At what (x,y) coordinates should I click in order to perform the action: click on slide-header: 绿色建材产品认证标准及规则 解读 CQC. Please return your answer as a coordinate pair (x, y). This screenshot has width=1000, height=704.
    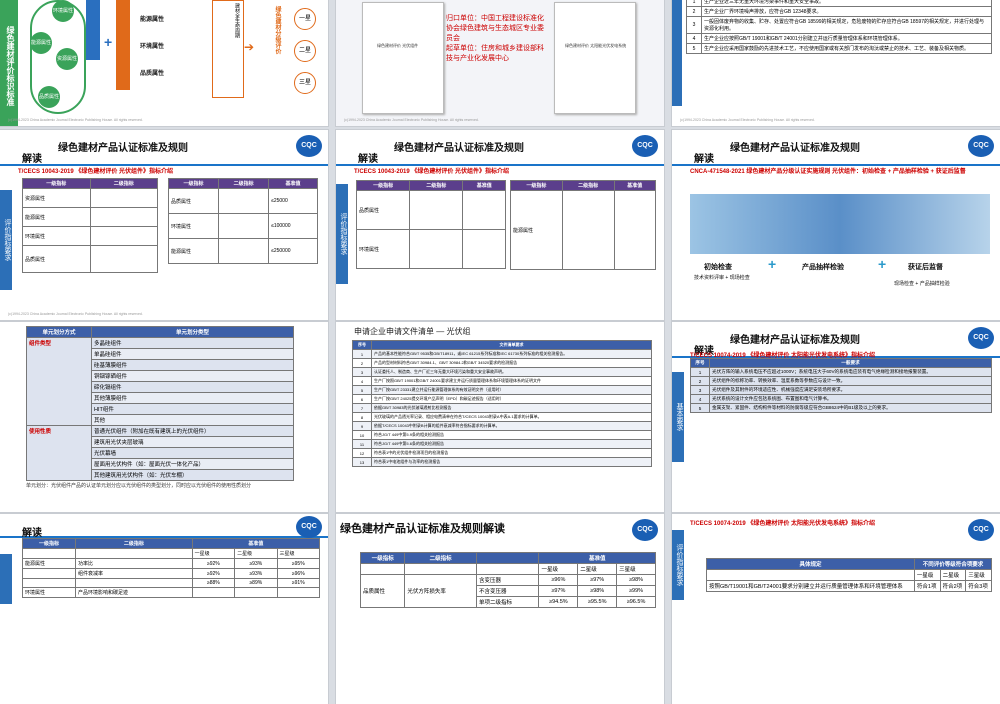
    Looking at the image, I should click on (500, 148).